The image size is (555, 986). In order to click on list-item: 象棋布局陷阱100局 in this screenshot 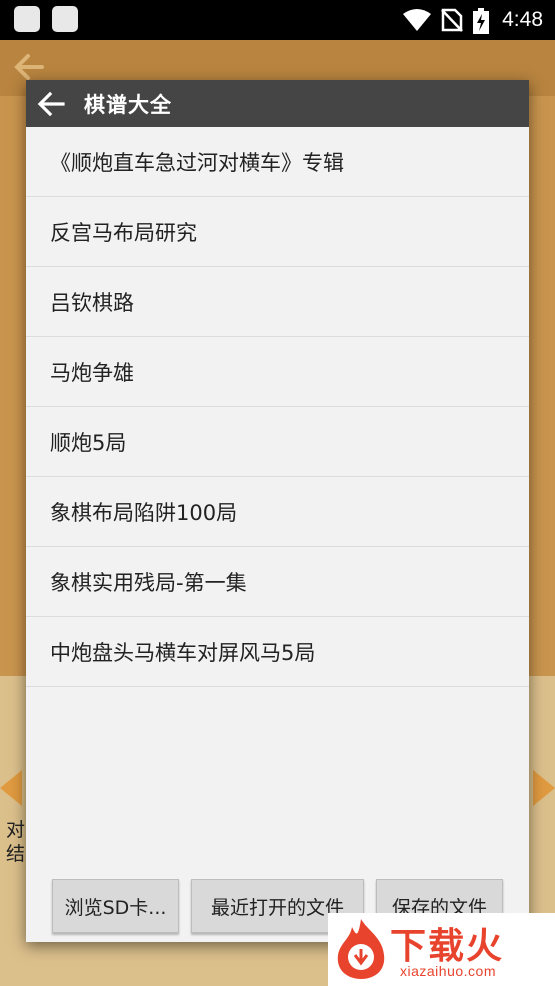, I will do `click(277, 512)`.